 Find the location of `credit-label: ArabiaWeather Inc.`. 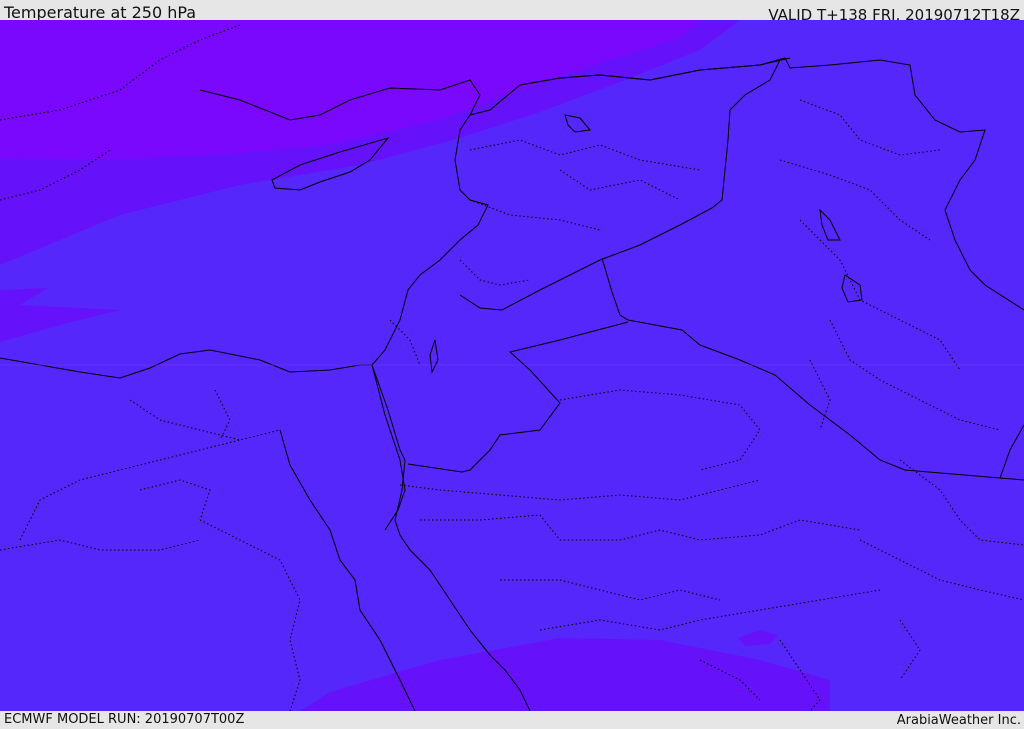

credit-label: ArabiaWeather Inc. is located at coordinates (958, 720).